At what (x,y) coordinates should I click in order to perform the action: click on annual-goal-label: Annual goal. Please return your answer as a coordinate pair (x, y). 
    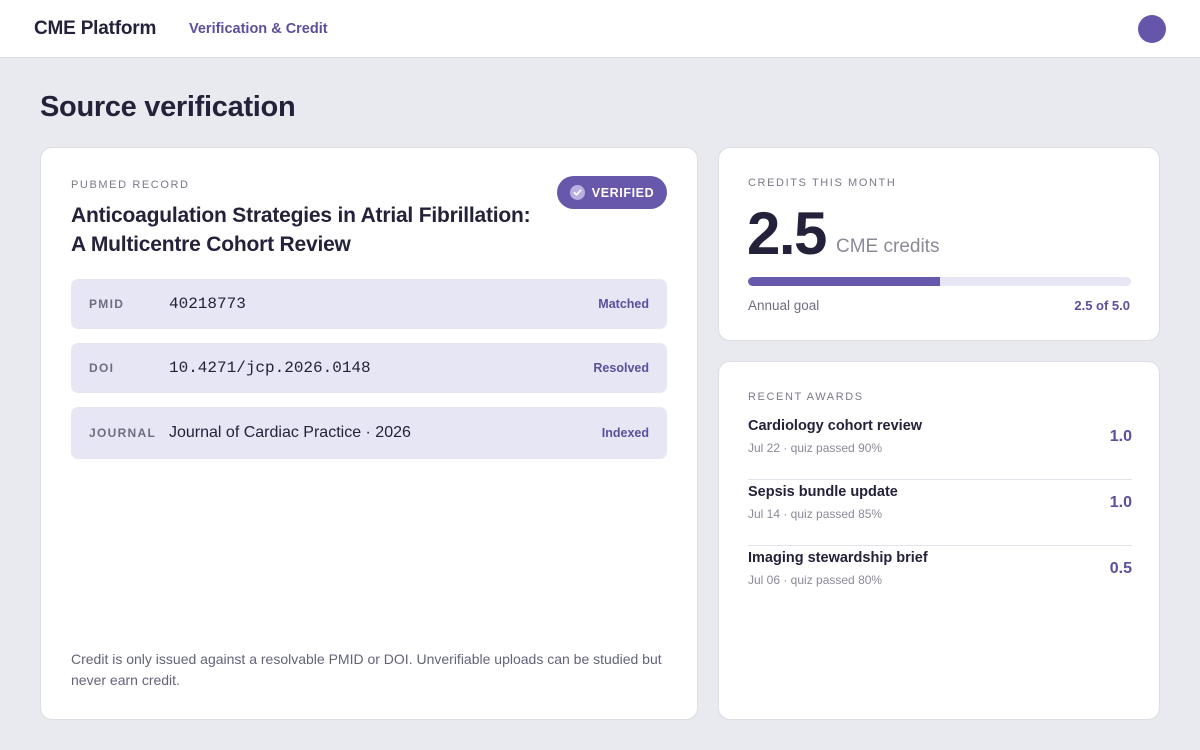
    Looking at the image, I should click on (784, 305).